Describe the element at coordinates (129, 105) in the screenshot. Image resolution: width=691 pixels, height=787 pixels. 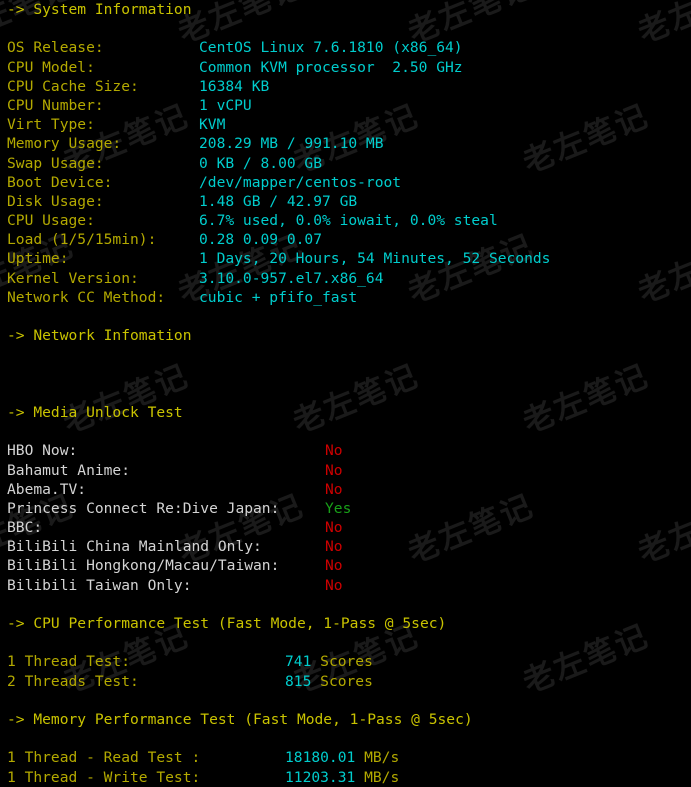
I see `row-cpu-number: CPU Number: 1 vCPU` at that location.